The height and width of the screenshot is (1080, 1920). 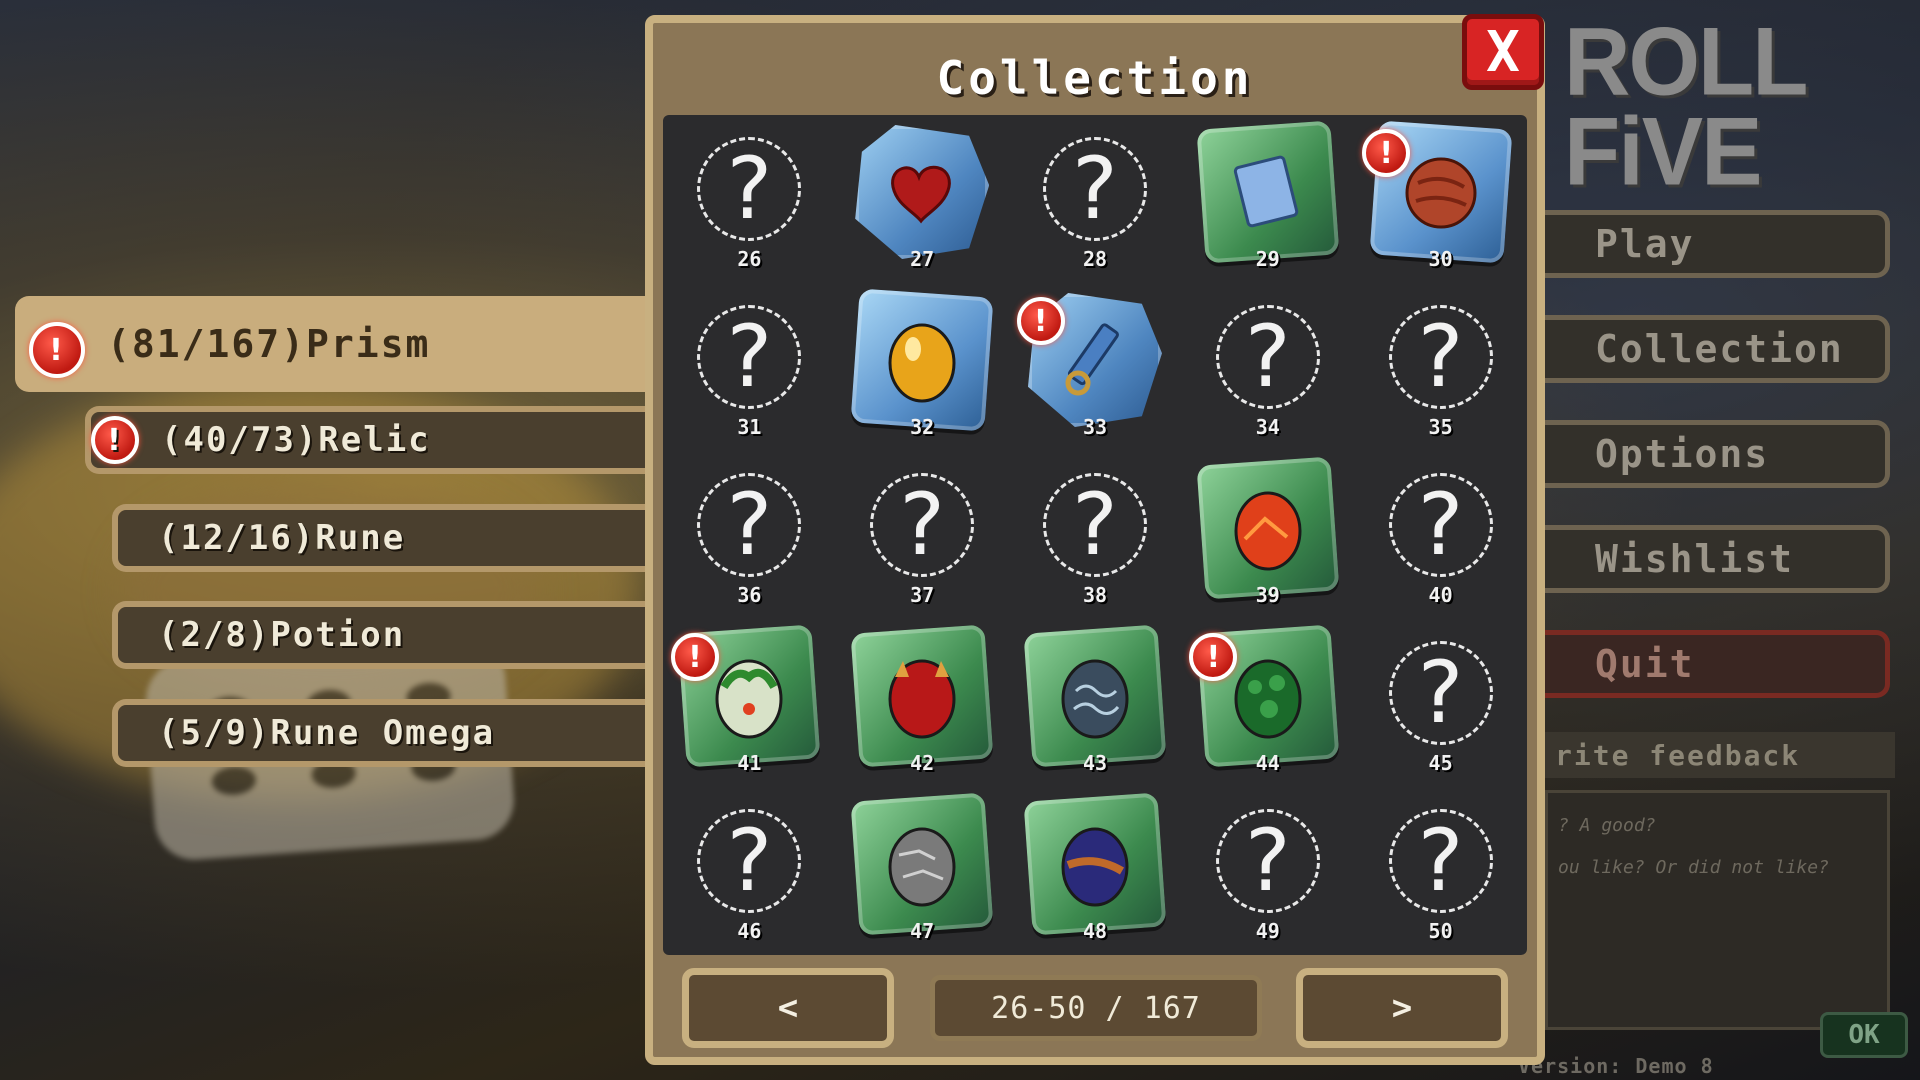 What do you see at coordinates (1096, 1008) in the screenshot?
I see `page-indicator: 26-50 / 167` at bounding box center [1096, 1008].